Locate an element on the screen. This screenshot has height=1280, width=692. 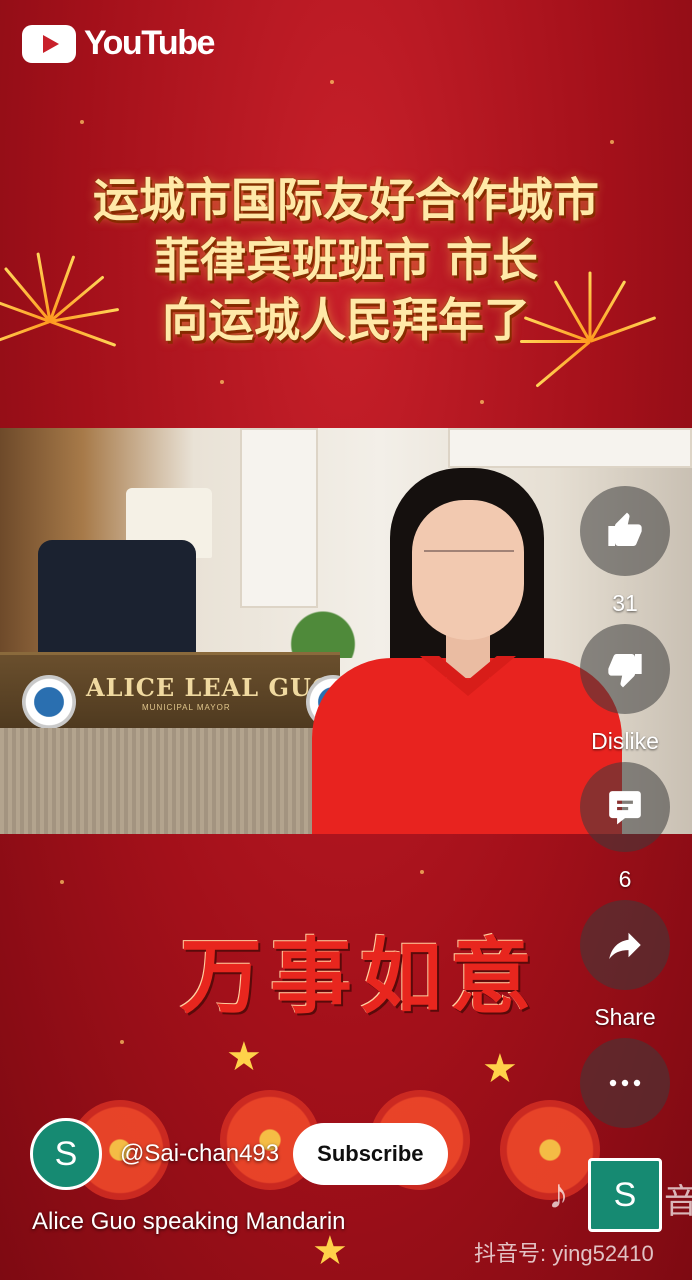
channel-row: S @Sai-chan493 Subscribe is located at coordinates (239, 1154).